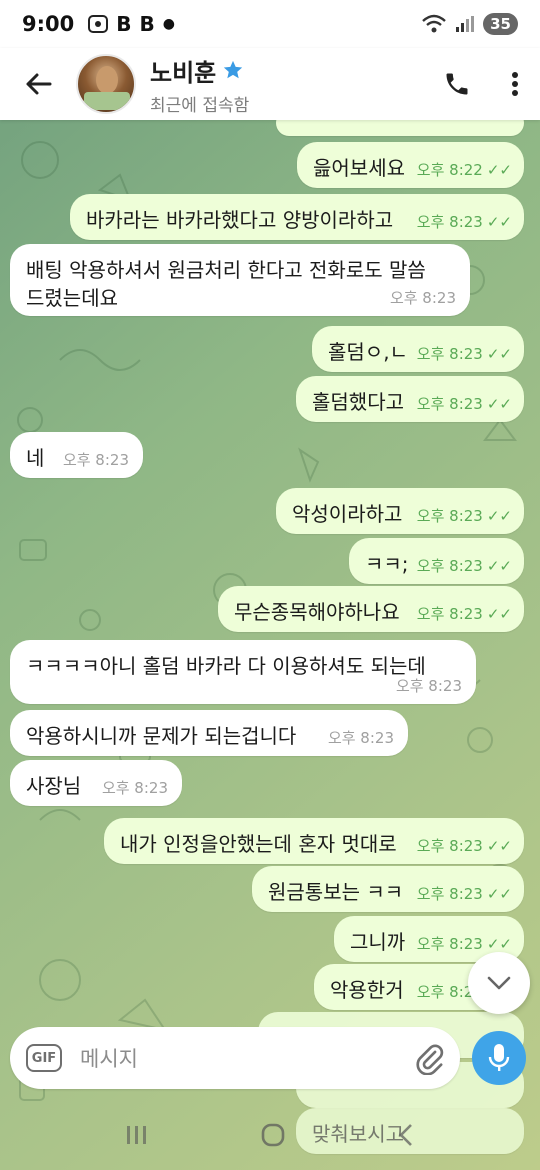 The width and height of the screenshot is (540, 1170). What do you see at coordinates (387, 564) in the screenshot?
I see `message-text: ㅋㅋ;` at bounding box center [387, 564].